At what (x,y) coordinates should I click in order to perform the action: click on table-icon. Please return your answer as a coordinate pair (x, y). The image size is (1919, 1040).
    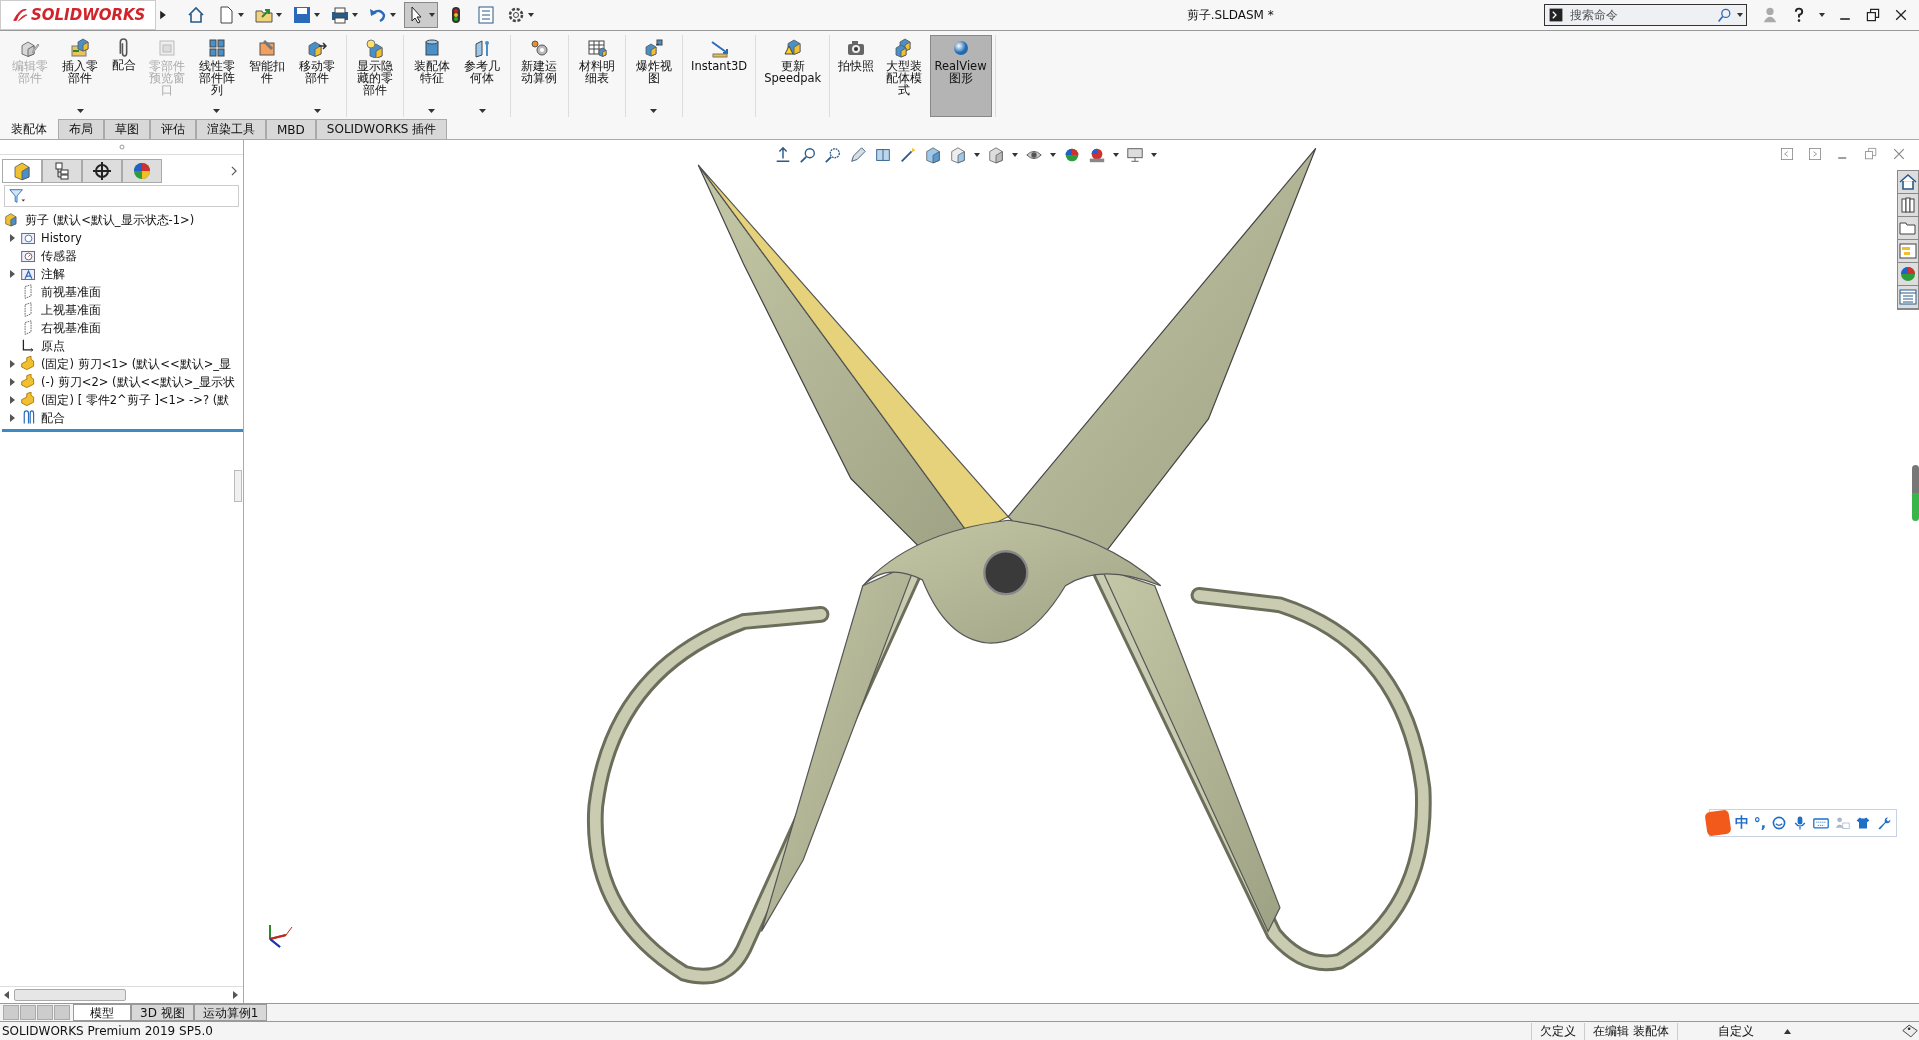
    Looking at the image, I should click on (596, 48).